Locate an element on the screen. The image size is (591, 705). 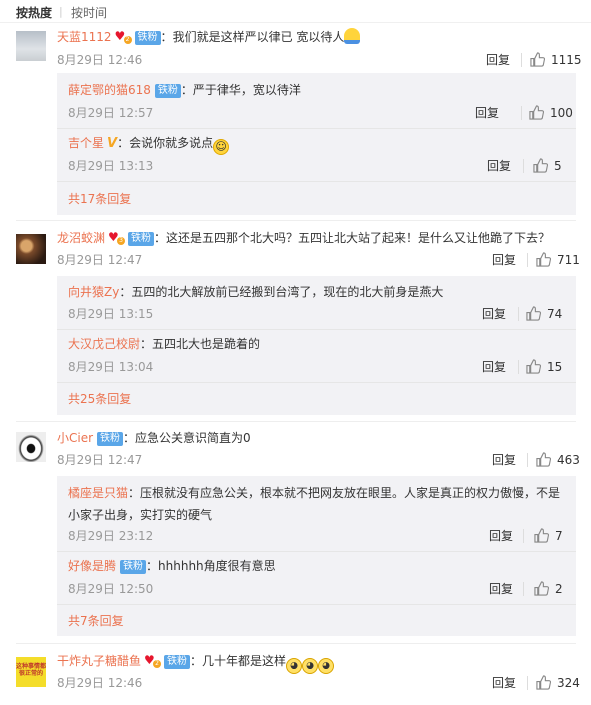
avatar-text: 这种事情都很正常的 is located at coordinates (31, 670).